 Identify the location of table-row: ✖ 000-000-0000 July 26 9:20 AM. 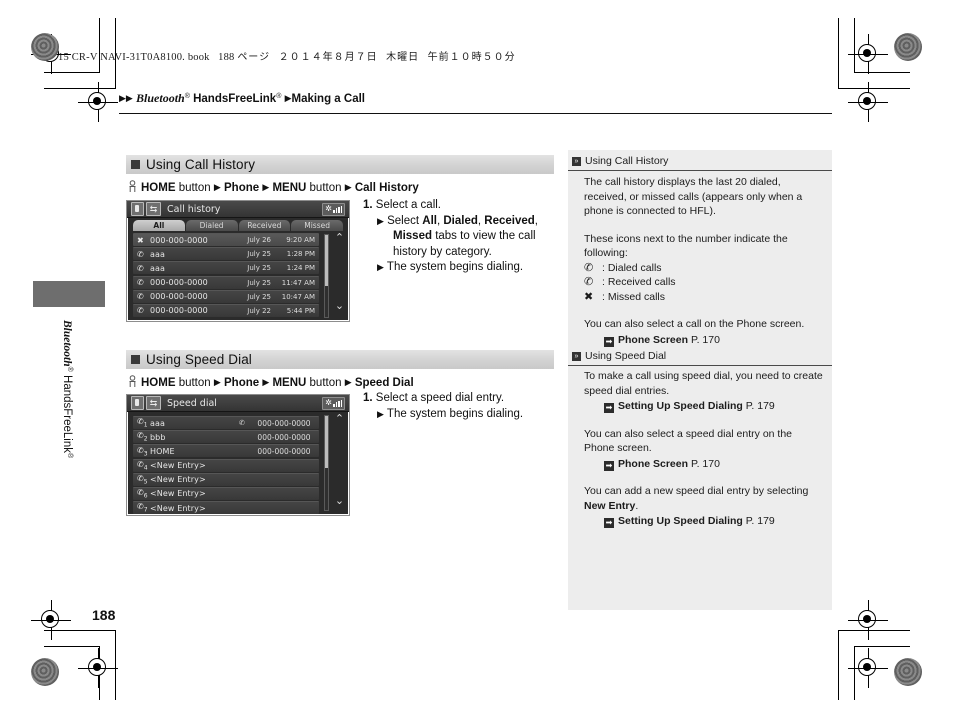
(226, 239).